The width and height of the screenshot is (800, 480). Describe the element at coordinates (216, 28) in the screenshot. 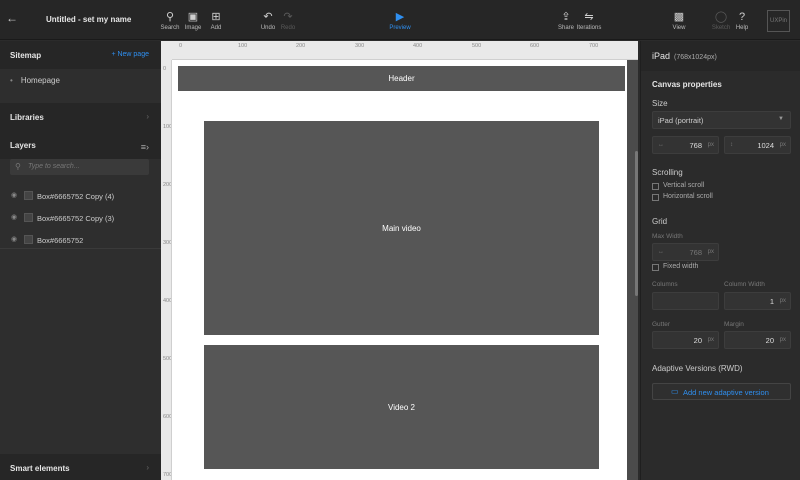

I see `add-label: Add` at that location.